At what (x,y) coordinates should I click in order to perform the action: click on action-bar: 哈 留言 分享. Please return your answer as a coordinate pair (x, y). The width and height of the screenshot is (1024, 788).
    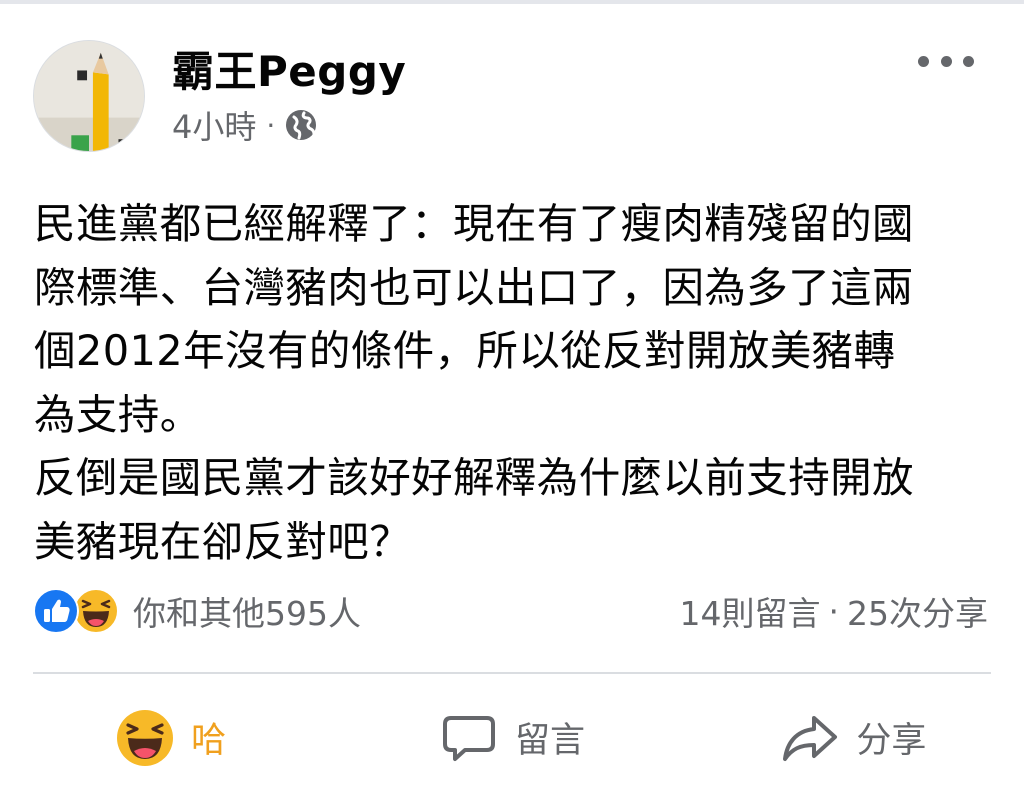
    Looking at the image, I should click on (512, 737).